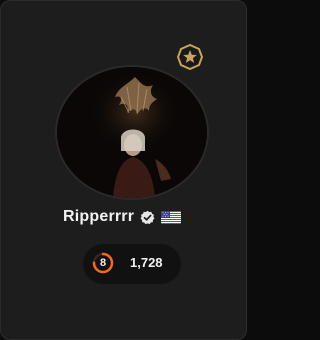 This screenshot has height=340, width=320. Describe the element at coordinates (98, 217) in the screenshot. I see `username: Ripperrrr` at that location.